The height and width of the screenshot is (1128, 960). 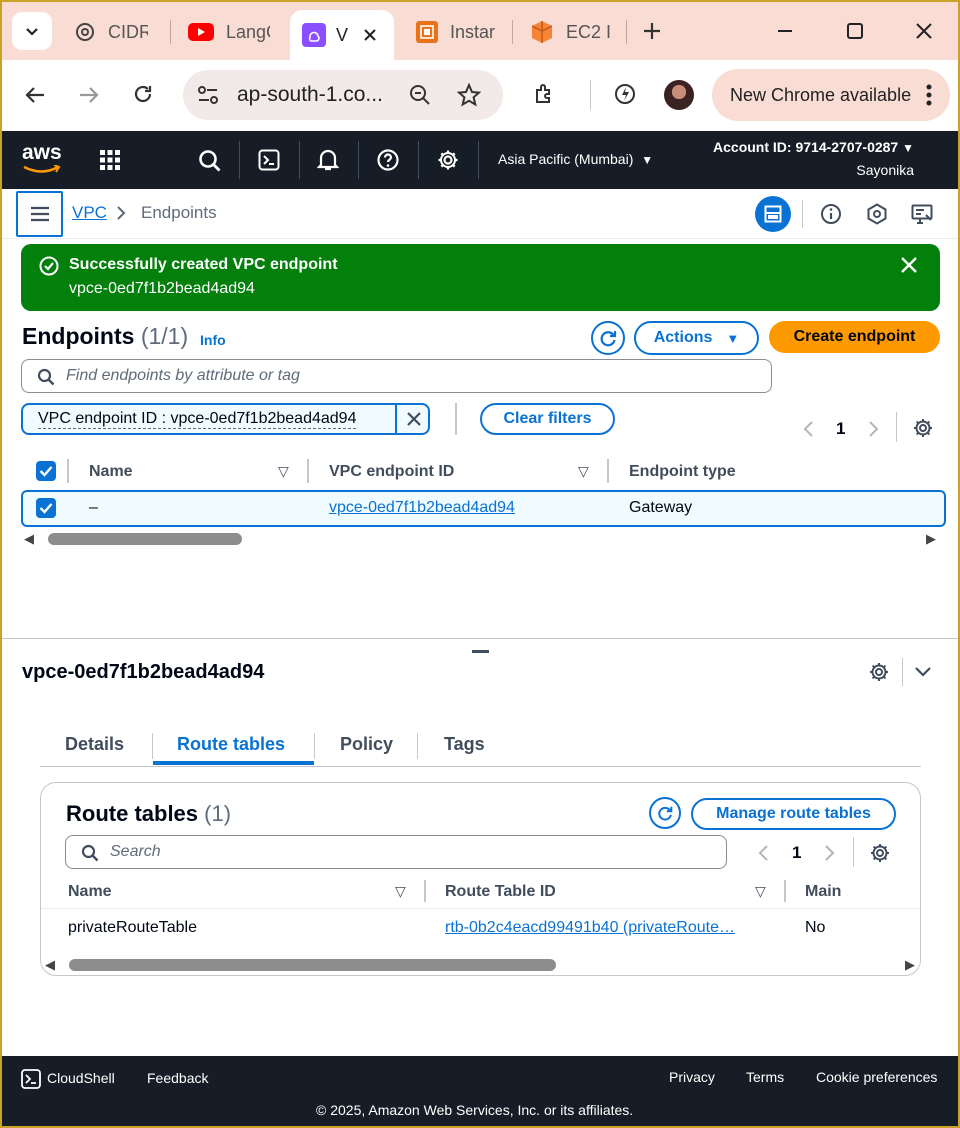 What do you see at coordinates (806, 147) in the screenshot?
I see `account-id: Account ID: 9714-2707-0287` at bounding box center [806, 147].